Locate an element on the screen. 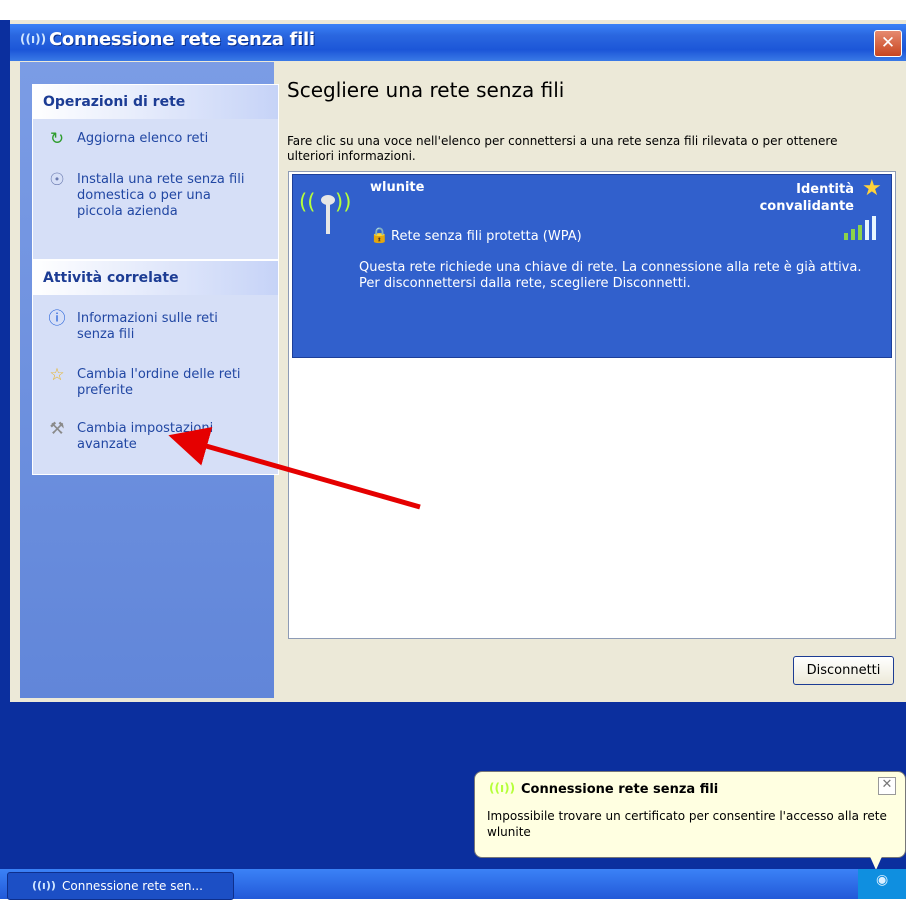 Image resolution: width=906 pixels, height=900 pixels. preferred-order-link: ☆ Cambia l'ordine delle reti preferite is located at coordinates (160, 385).